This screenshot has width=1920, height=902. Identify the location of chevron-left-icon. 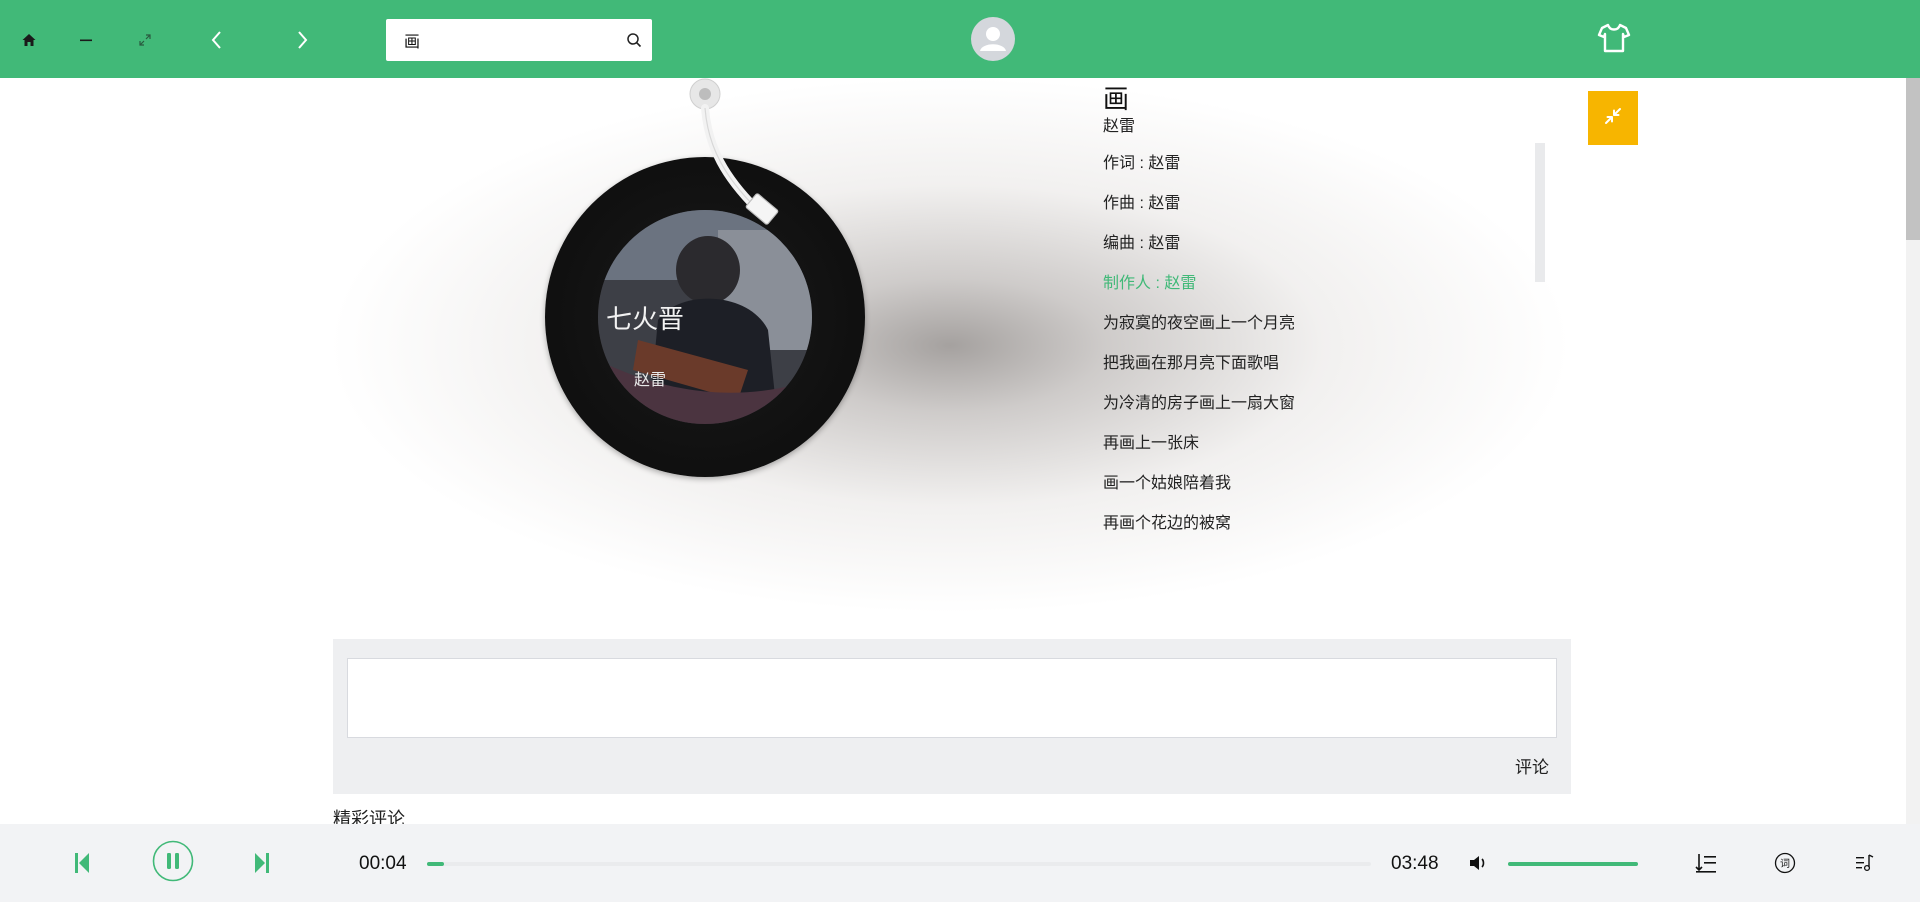
(217, 40).